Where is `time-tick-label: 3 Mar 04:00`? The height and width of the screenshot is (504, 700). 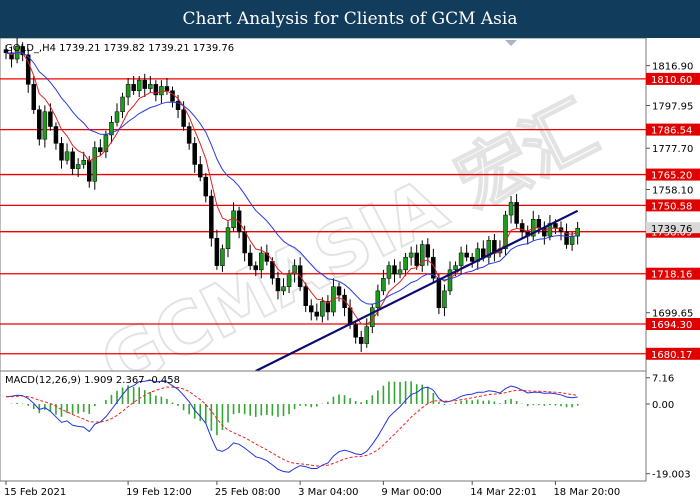
time-tick-label: 3 Mar 04:00 is located at coordinates (328, 492).